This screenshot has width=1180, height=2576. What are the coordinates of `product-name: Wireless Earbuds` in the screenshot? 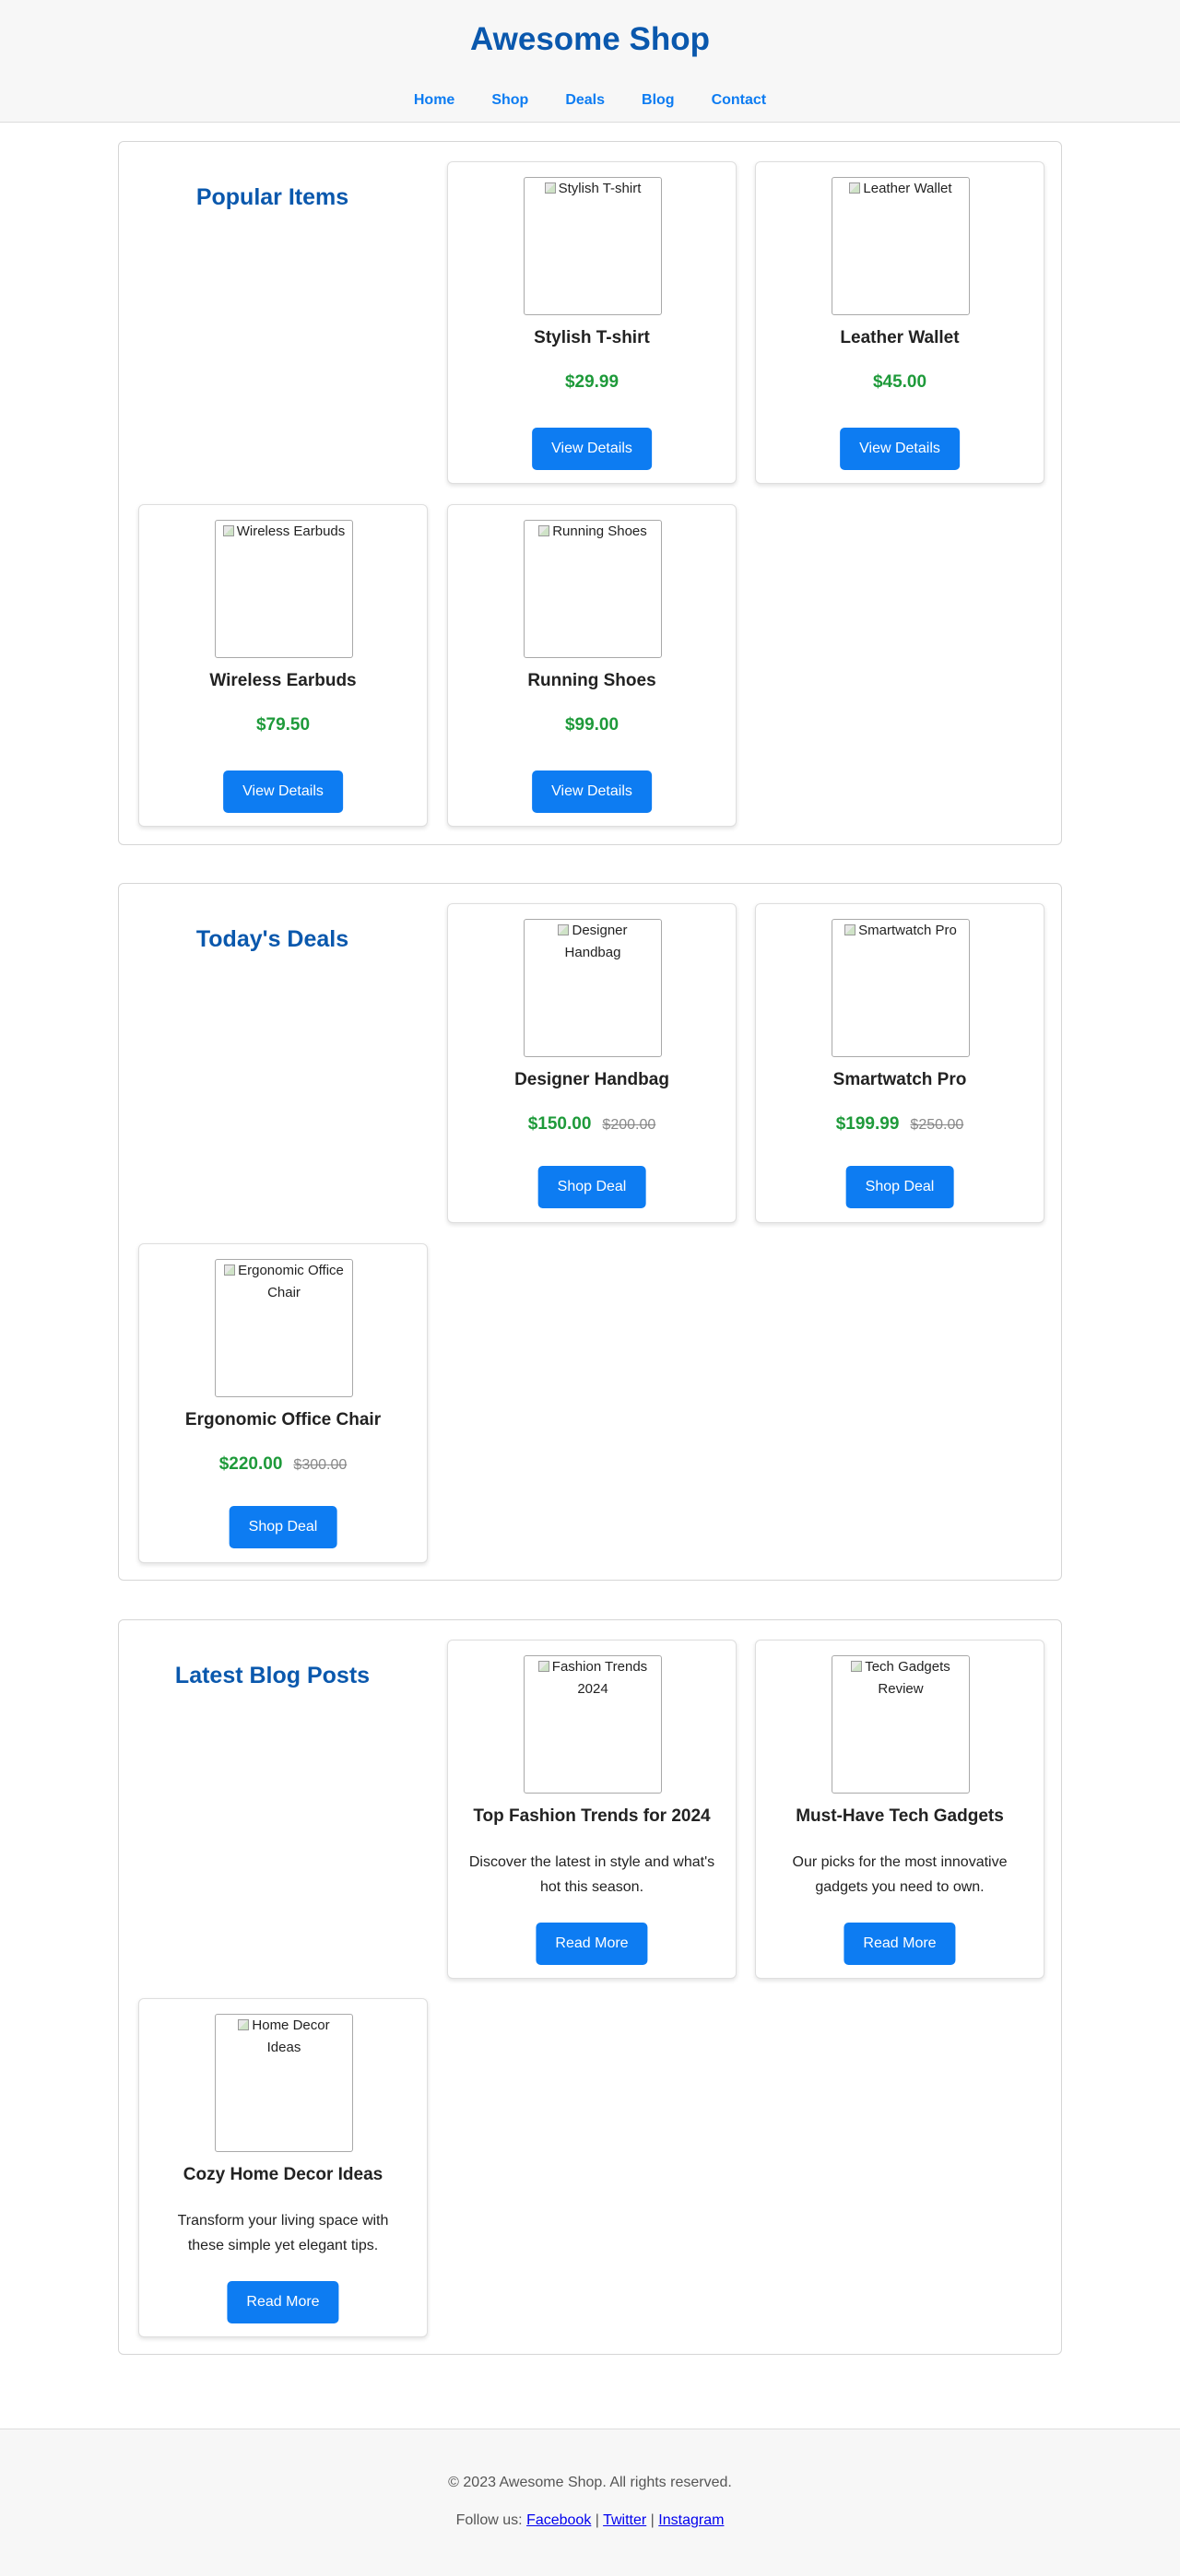 It's located at (283, 680).